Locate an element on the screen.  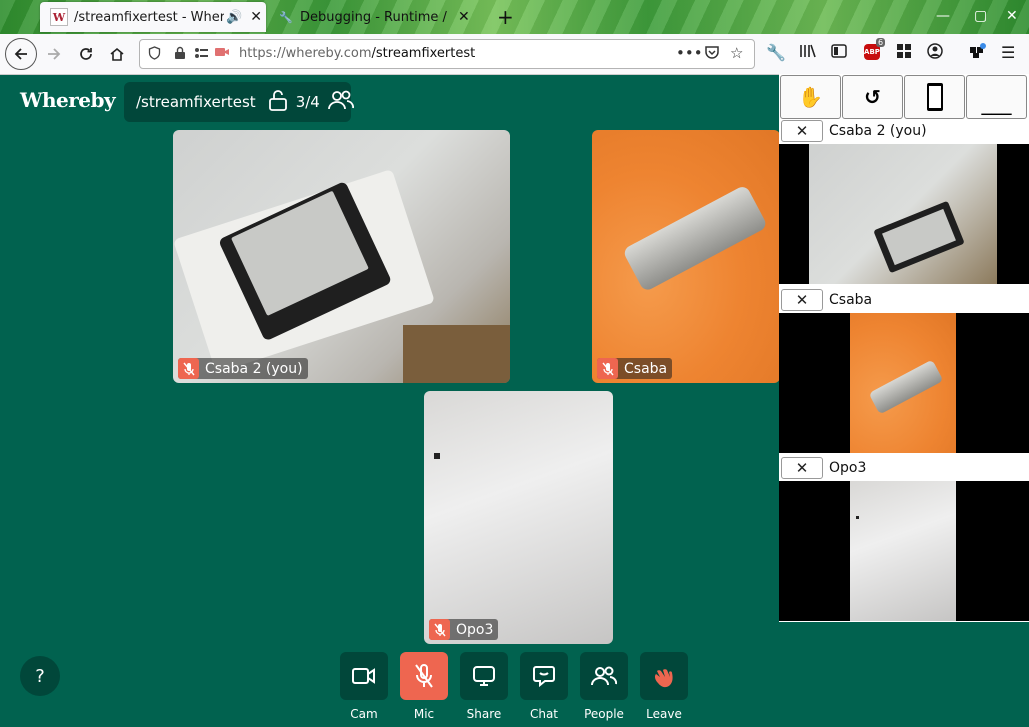
adblock-count-badge: 6 is located at coordinates (881, 42).